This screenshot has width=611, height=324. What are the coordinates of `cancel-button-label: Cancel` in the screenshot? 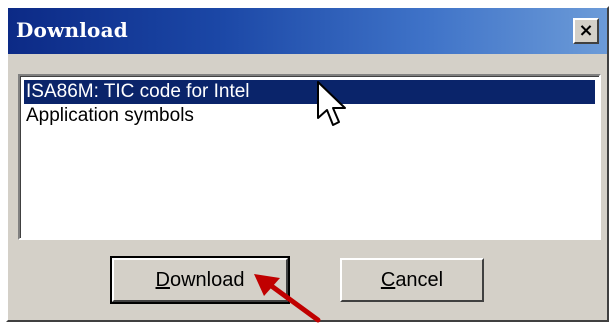 It's located at (412, 279).